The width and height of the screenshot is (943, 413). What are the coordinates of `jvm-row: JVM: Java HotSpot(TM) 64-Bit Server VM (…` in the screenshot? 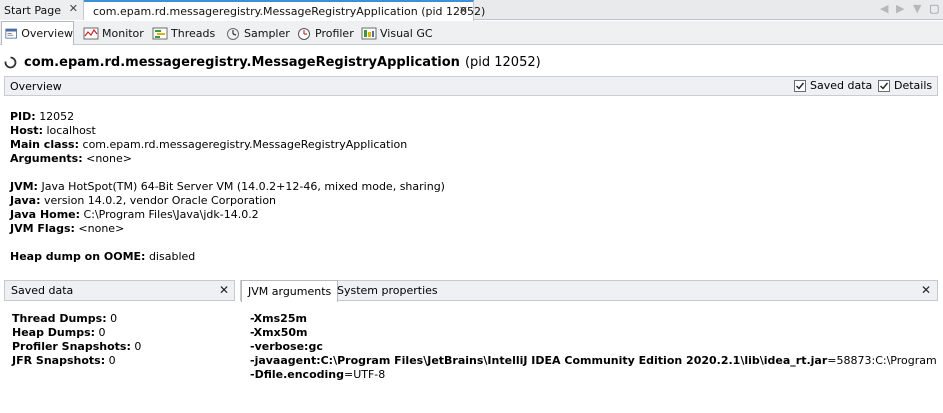 It's located at (227, 187).